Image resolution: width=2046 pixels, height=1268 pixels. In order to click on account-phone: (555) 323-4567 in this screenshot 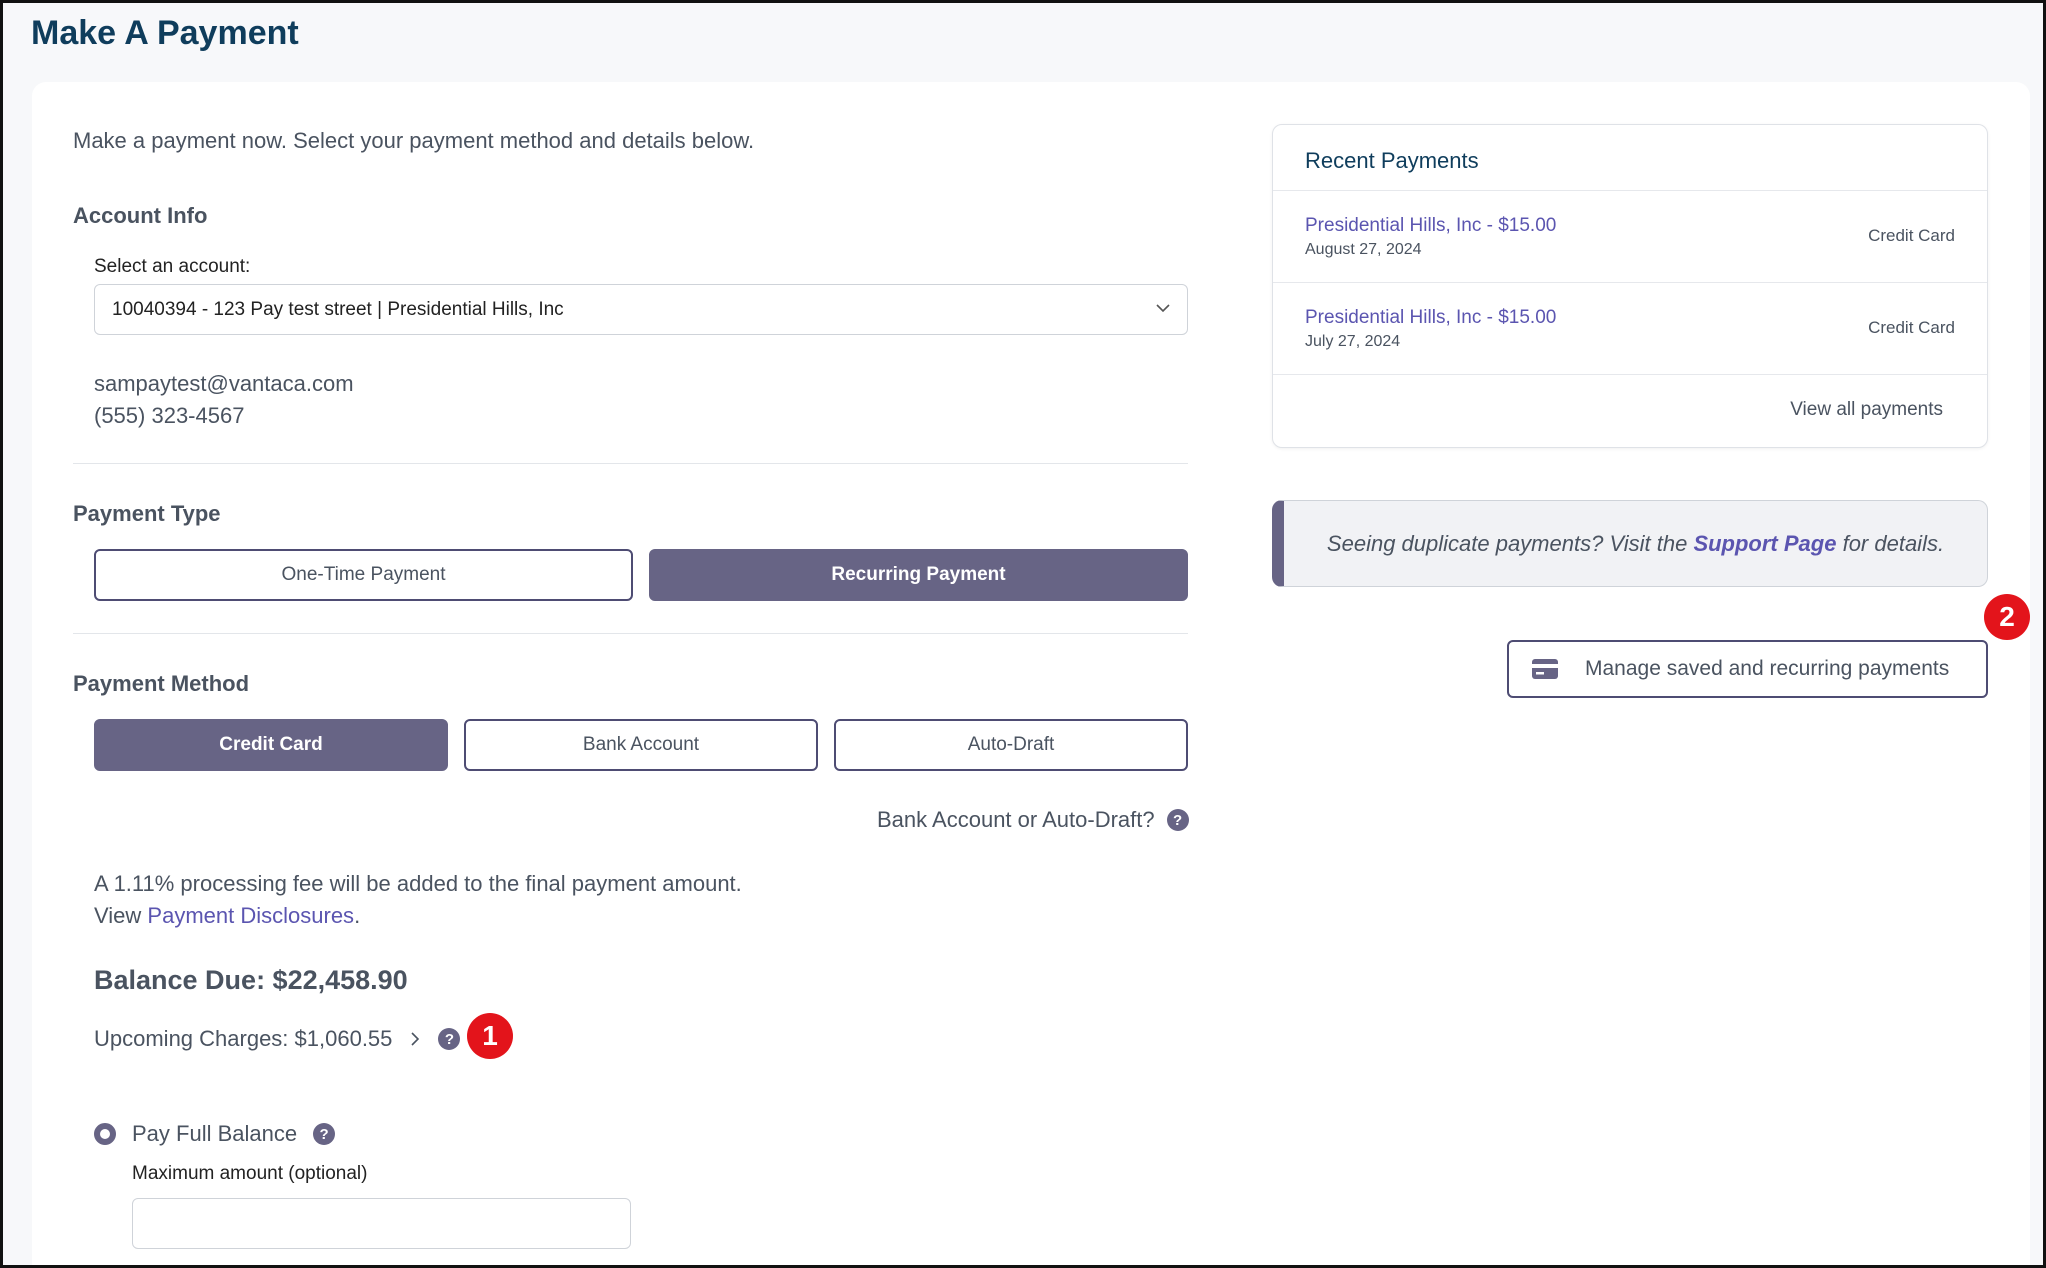, I will do `click(169, 415)`.